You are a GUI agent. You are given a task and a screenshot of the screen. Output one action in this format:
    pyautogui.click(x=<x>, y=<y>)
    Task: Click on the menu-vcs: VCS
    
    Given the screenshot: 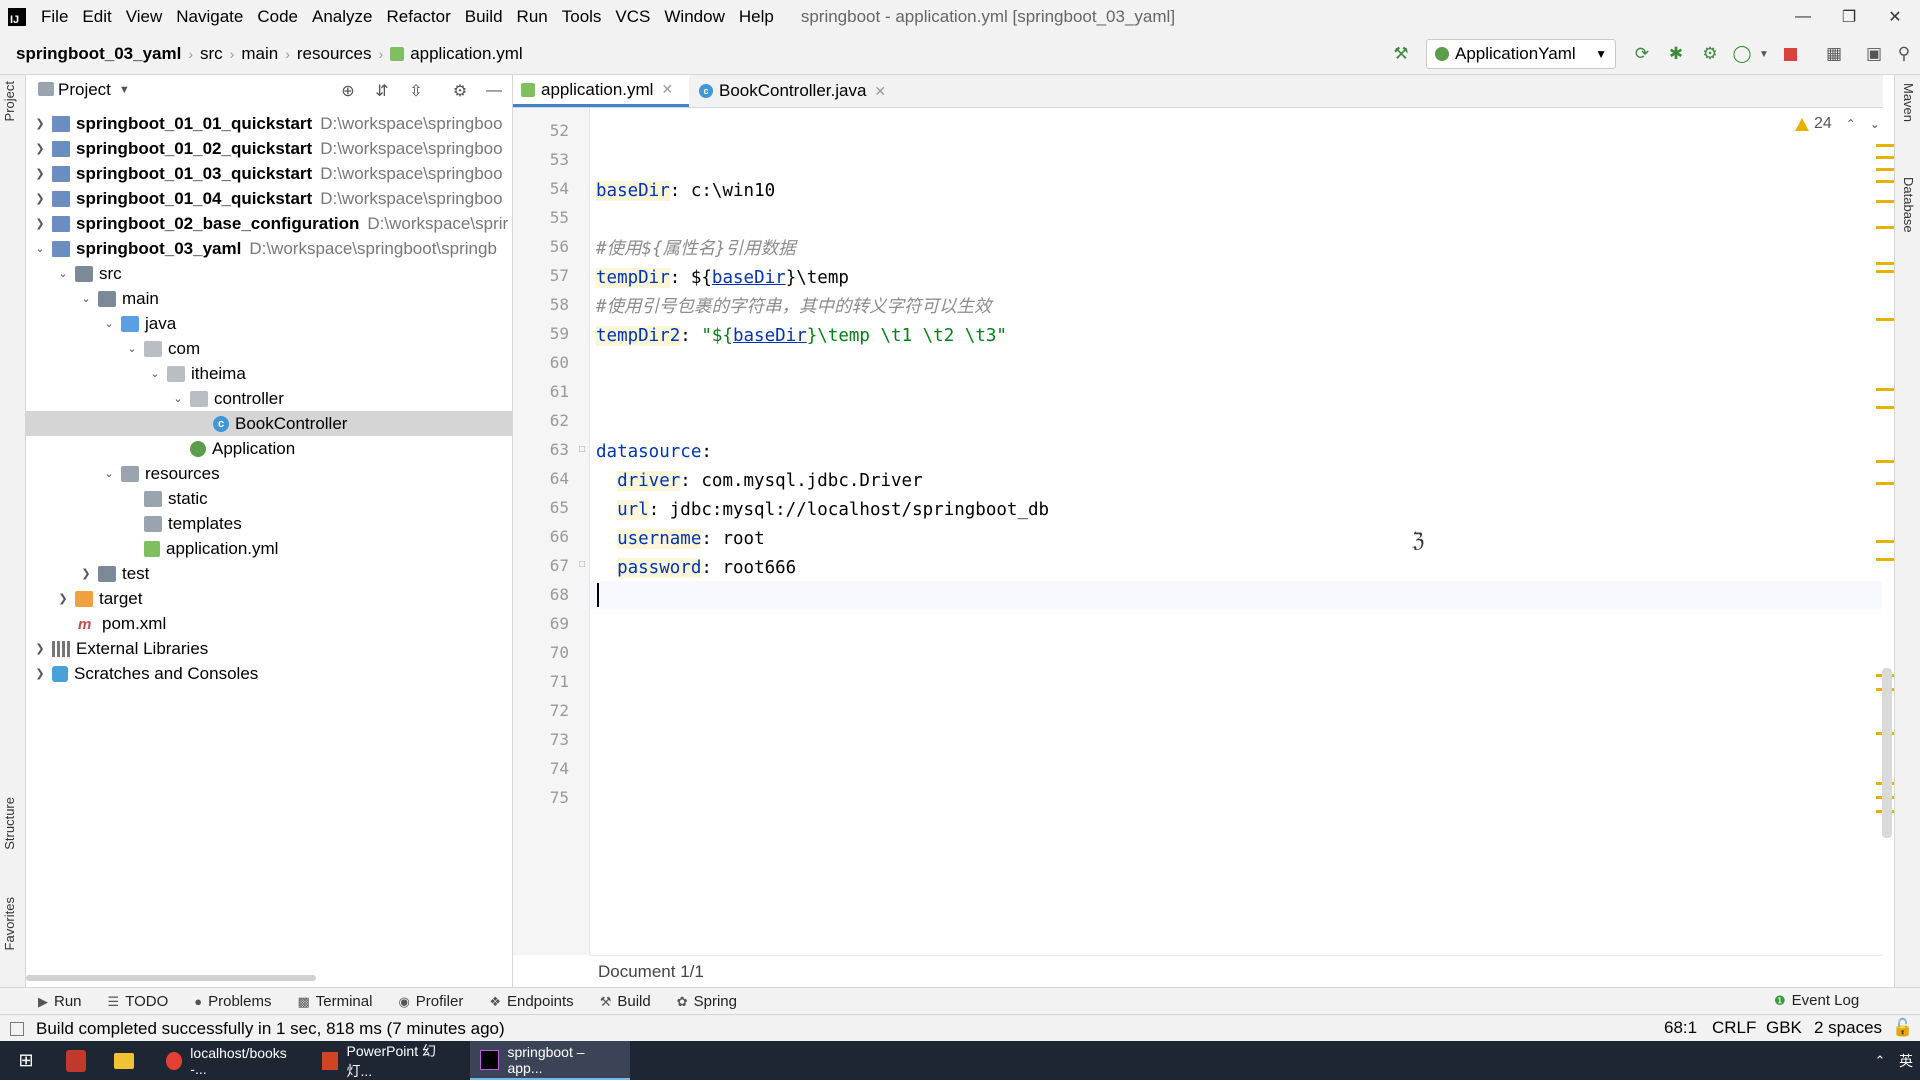 What is the action you would take?
    pyautogui.click(x=632, y=17)
    